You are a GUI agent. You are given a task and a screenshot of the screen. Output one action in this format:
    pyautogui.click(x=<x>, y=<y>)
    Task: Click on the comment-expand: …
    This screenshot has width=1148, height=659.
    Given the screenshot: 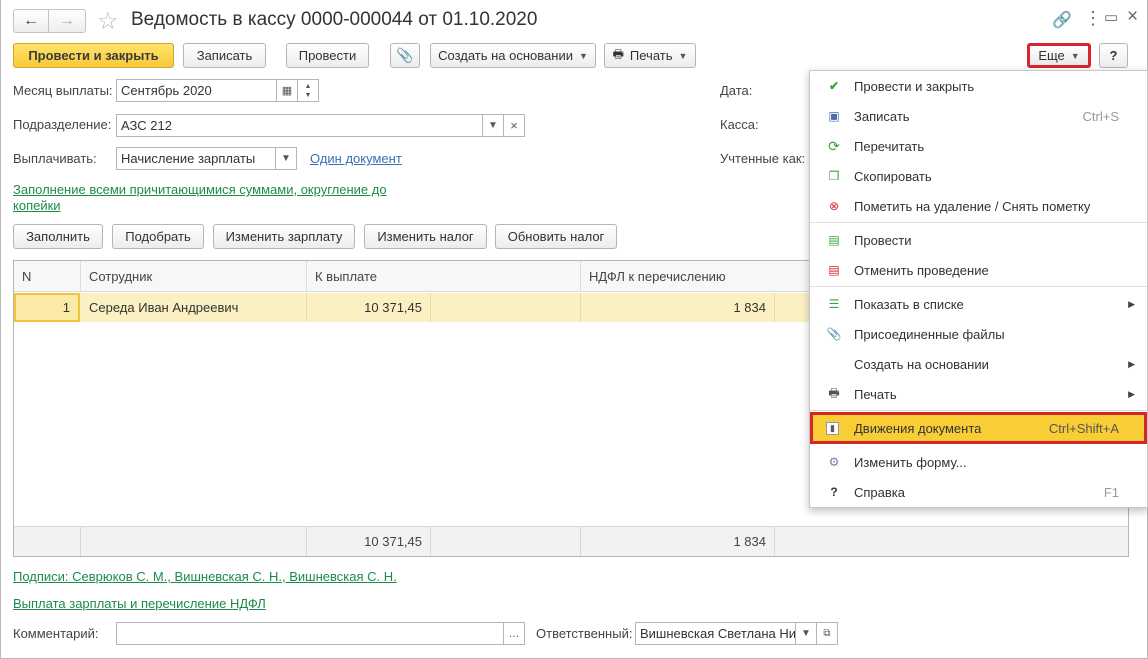 What is the action you would take?
    pyautogui.click(x=514, y=633)
    